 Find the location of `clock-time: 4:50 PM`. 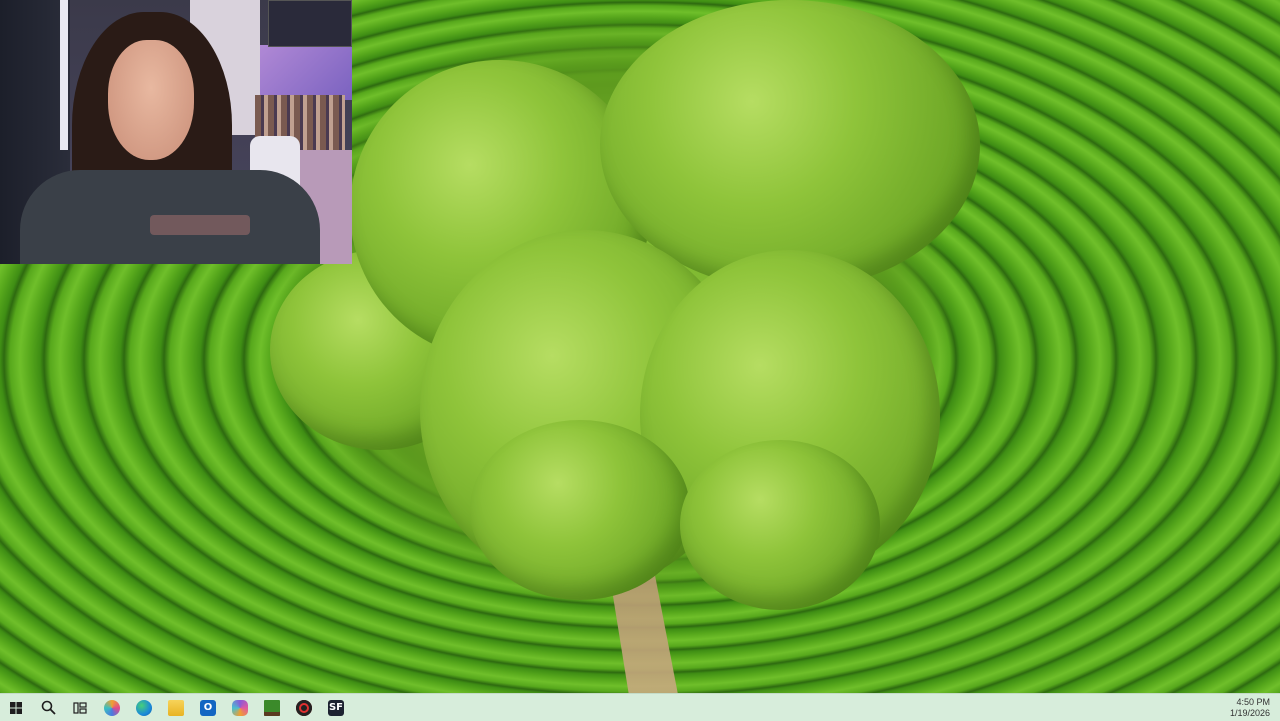

clock-time: 4:50 PM is located at coordinates (1253, 701).